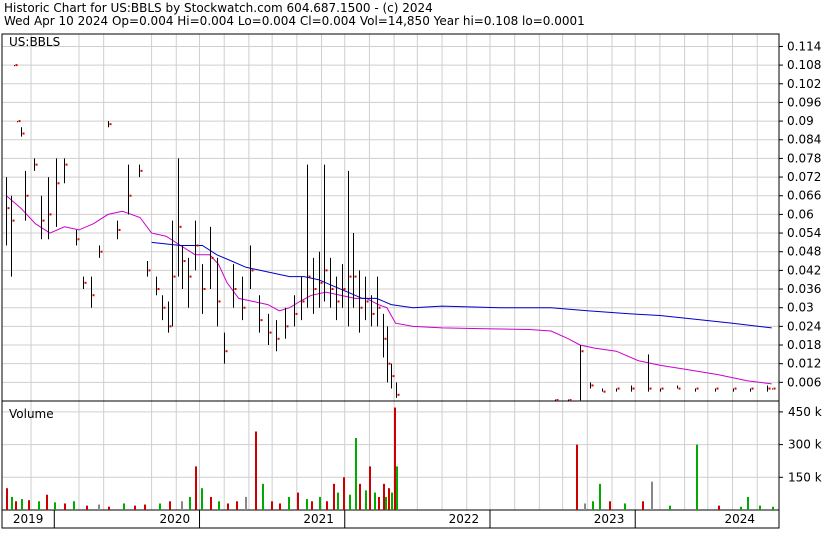 Image resolution: width=830 pixels, height=543 pixels. Describe the element at coordinates (804, 84) in the screenshot. I see `price-tick-label: 0.102` at that location.